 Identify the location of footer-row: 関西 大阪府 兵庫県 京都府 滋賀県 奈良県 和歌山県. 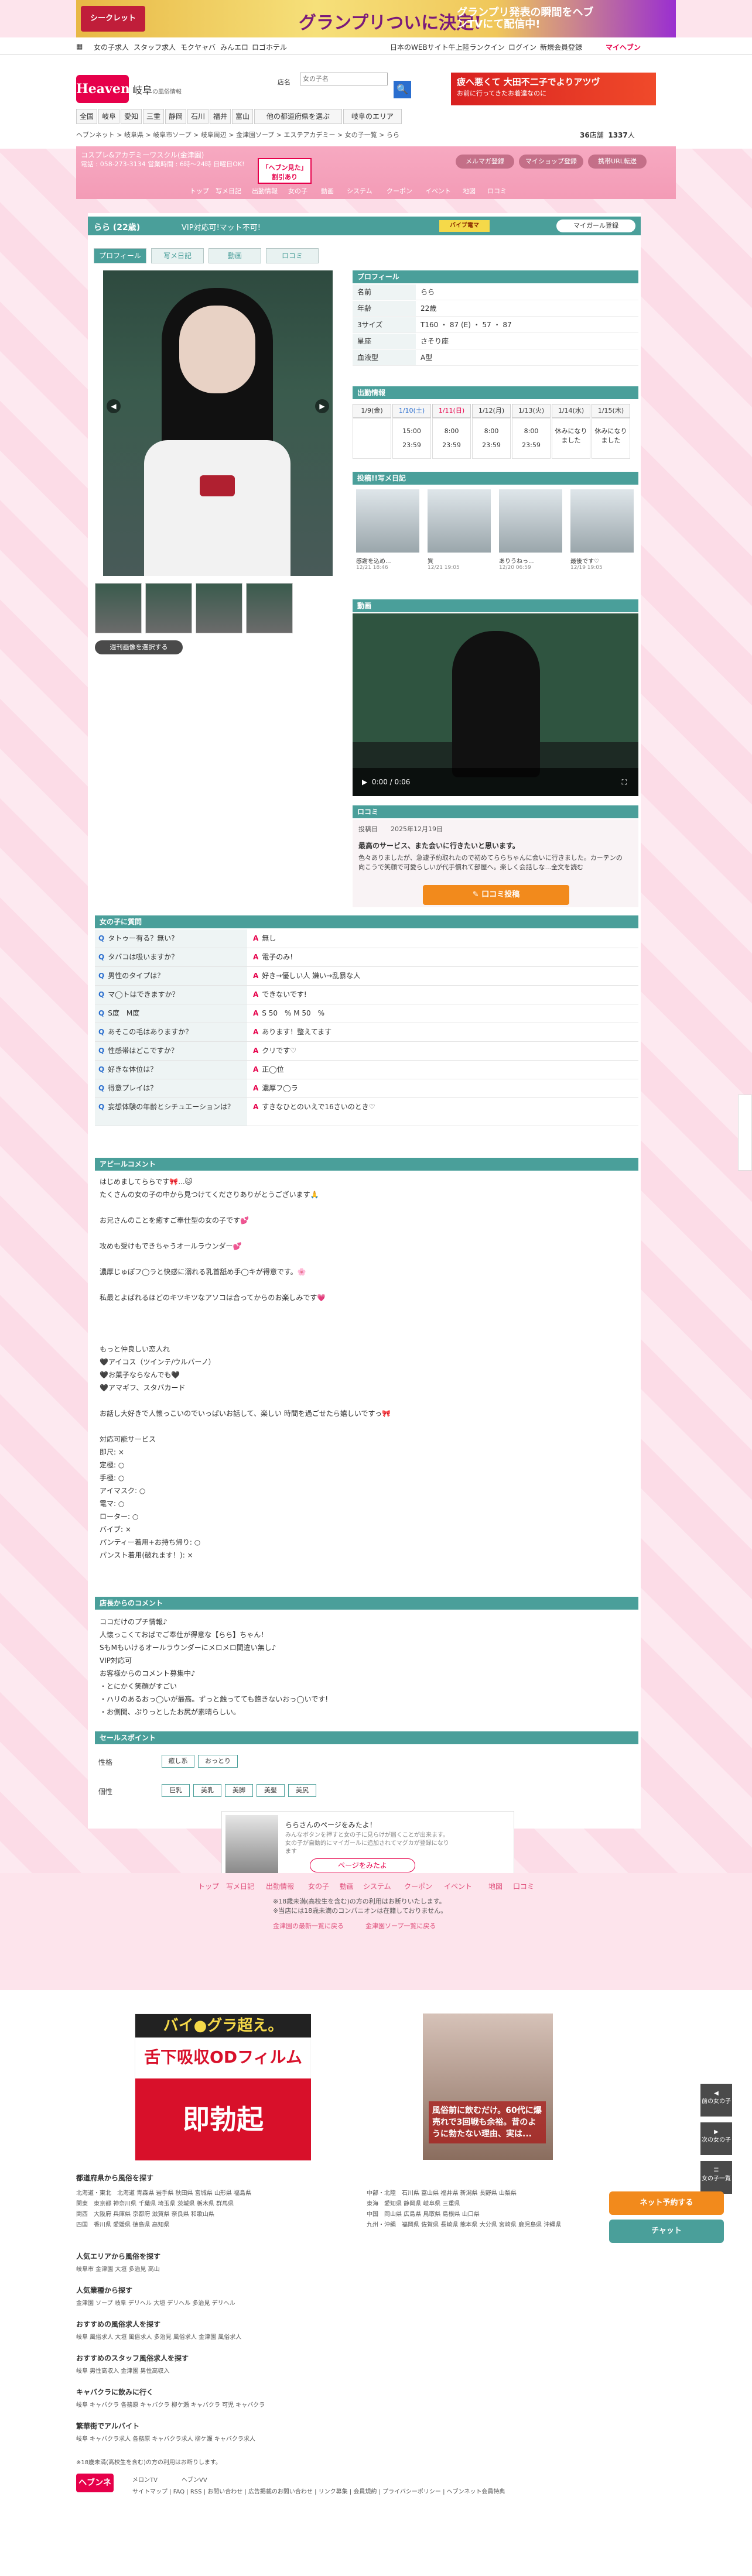
(145, 2213).